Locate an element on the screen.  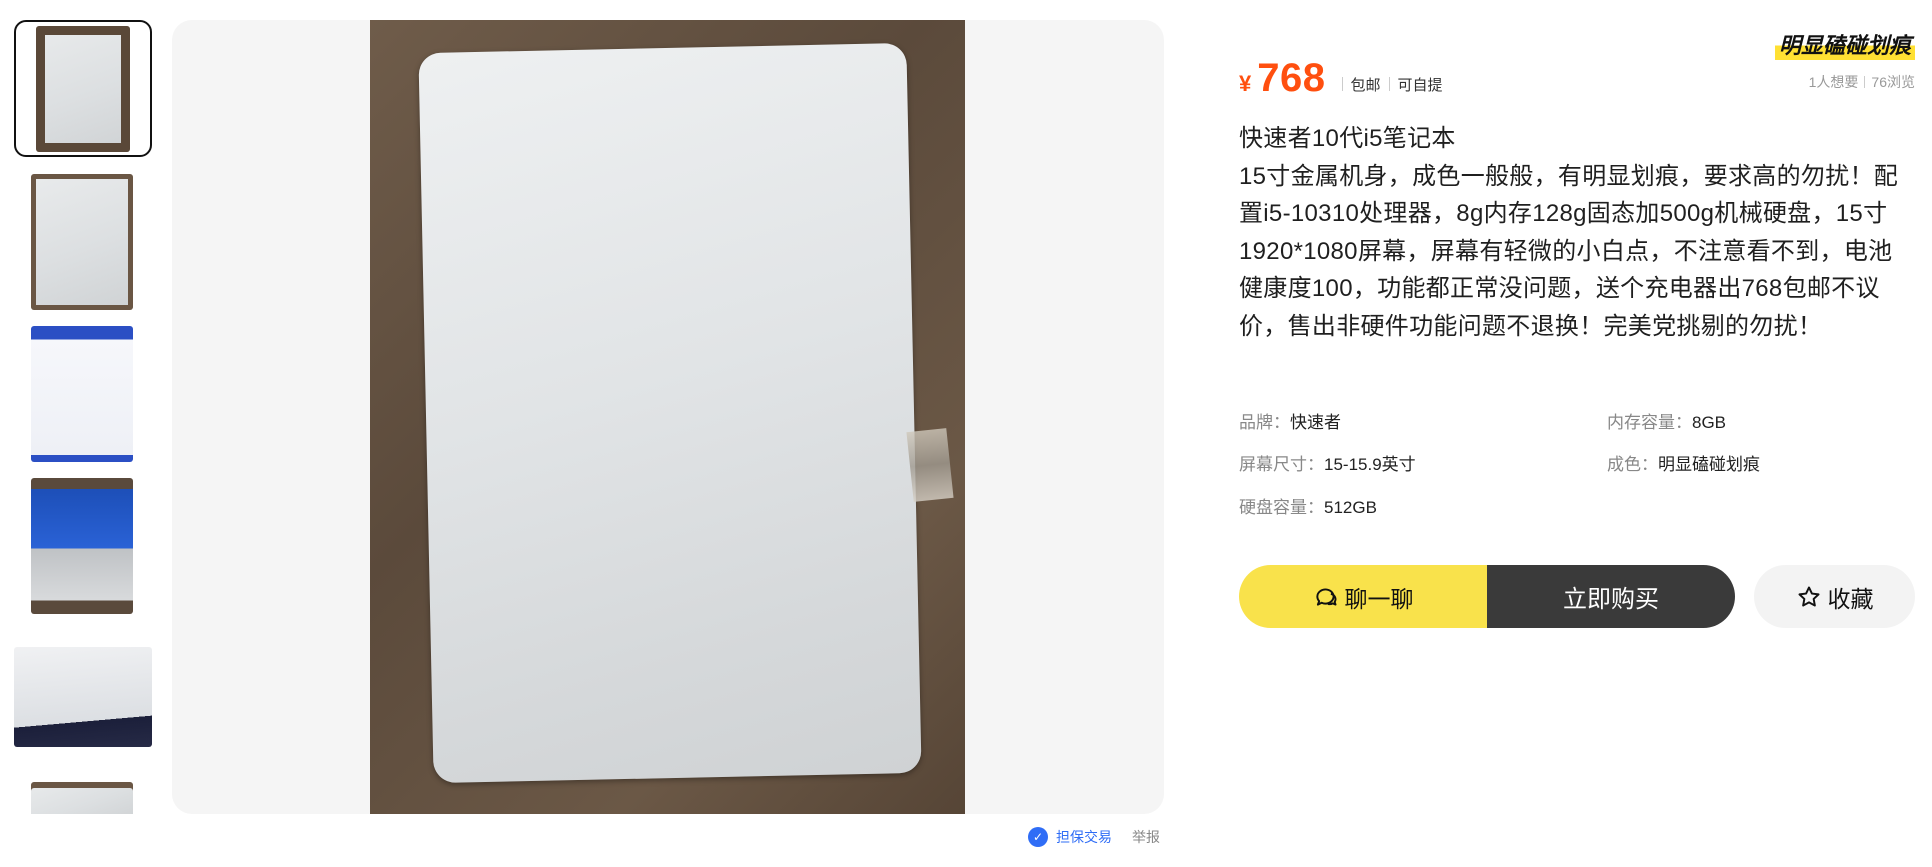
trust-row: ✓ 担保交易 举报 is located at coordinates (1094, 837).